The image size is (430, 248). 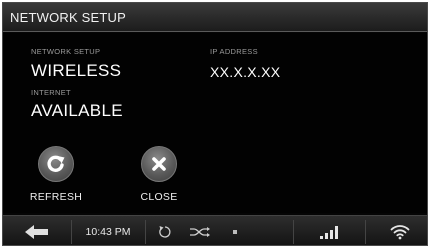 I want to click on close-button: CLOSE, so click(x=159, y=174).